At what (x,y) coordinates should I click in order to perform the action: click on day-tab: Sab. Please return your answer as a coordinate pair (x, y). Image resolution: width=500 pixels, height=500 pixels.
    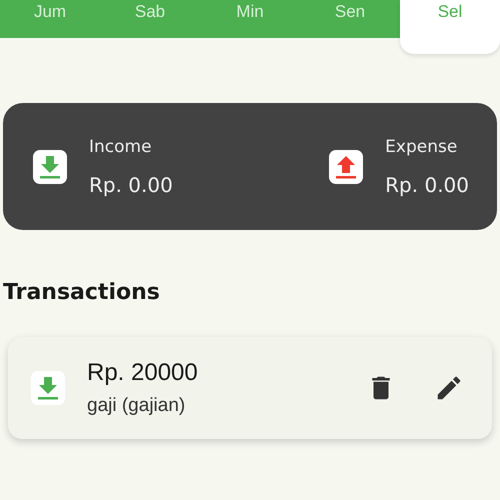
    Looking at the image, I should click on (150, 12).